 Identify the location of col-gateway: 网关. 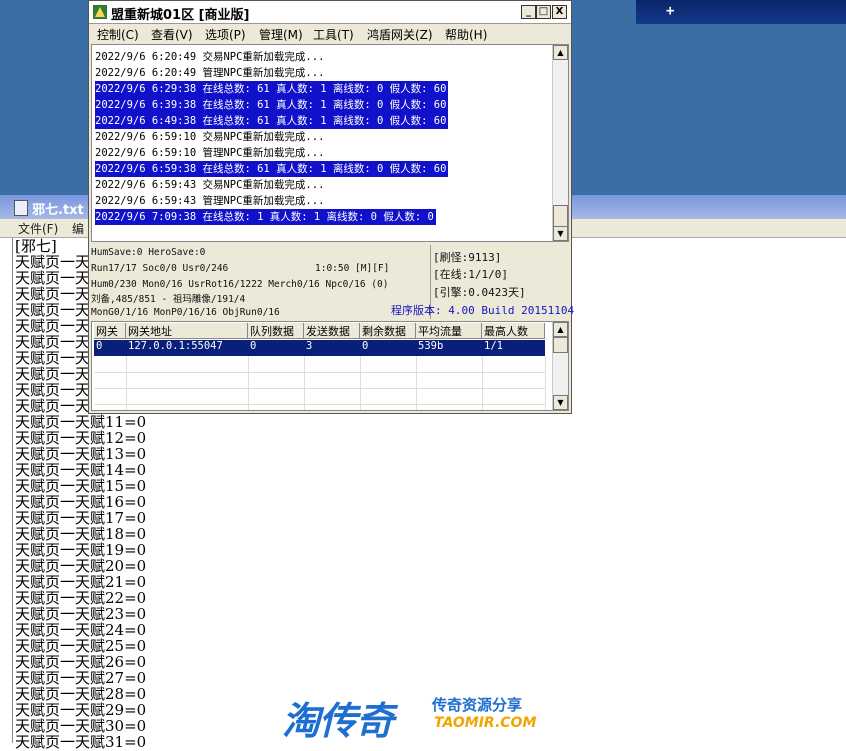
(110, 331).